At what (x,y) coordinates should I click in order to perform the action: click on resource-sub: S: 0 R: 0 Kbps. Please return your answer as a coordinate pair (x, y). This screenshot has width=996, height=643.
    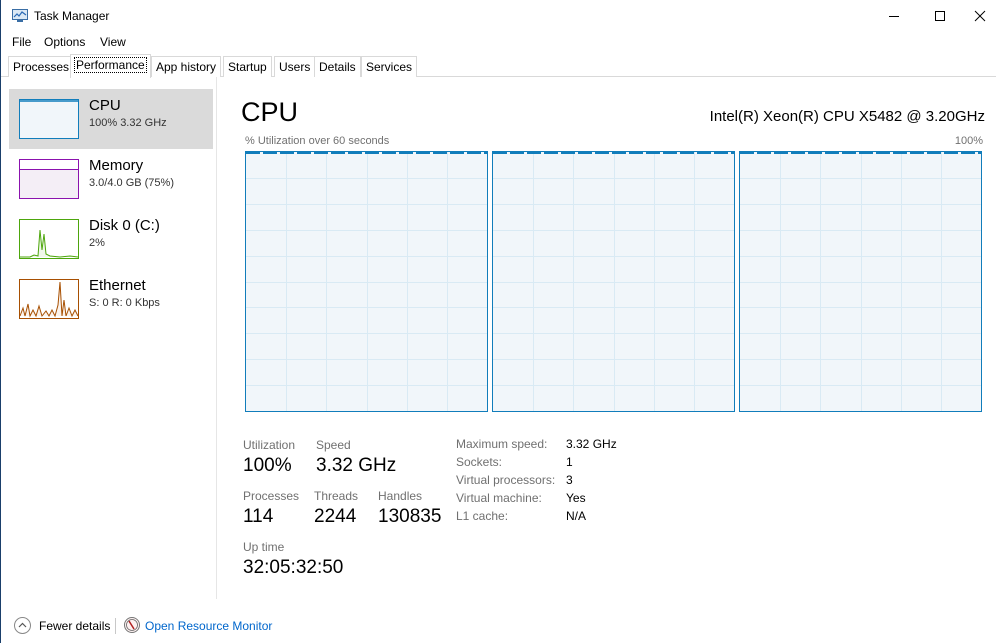
    Looking at the image, I should click on (124, 303).